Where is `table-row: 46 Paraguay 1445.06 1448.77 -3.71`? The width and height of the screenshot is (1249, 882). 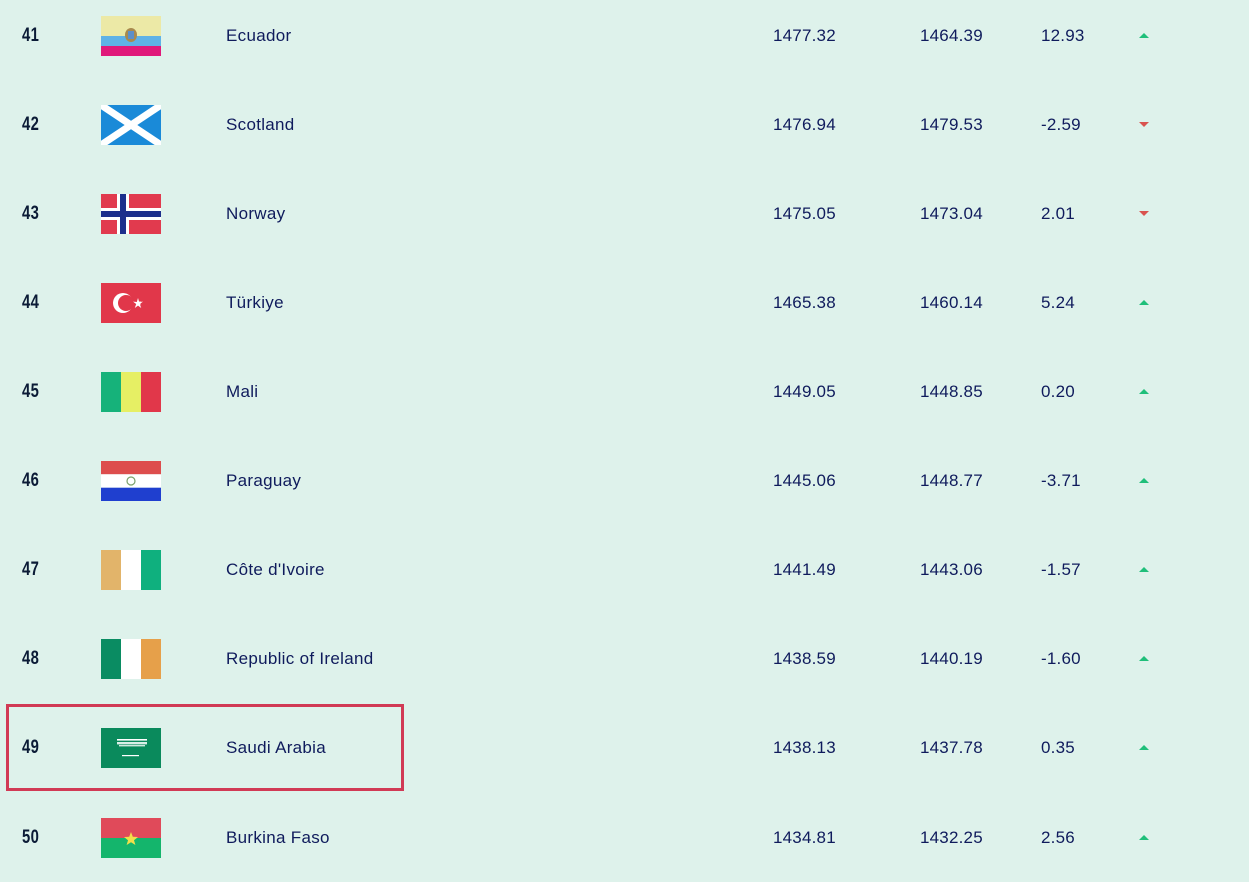
table-row: 46 Paraguay 1445.06 1448.77 -3.71 is located at coordinates (624, 480).